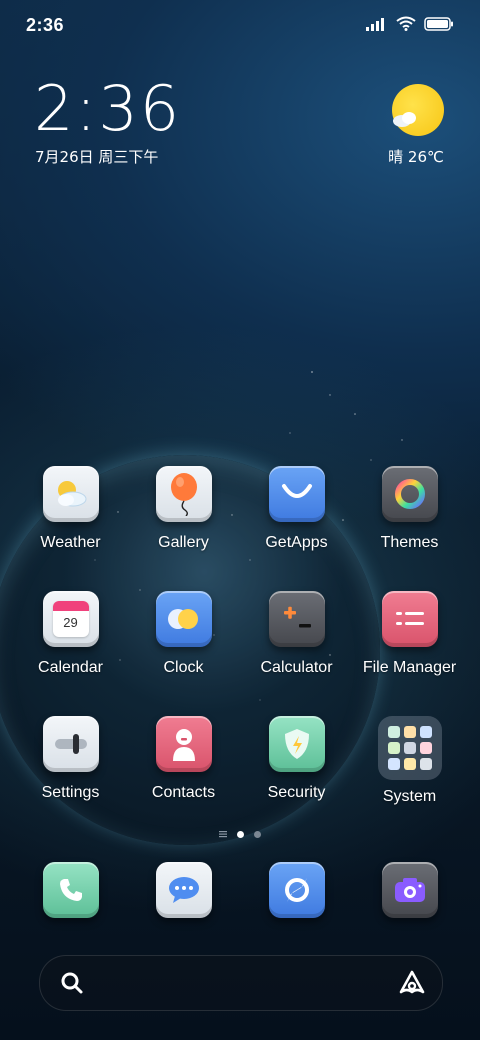 This screenshot has width=480, height=1040. I want to click on calendar-icon: 29, so click(70, 619).